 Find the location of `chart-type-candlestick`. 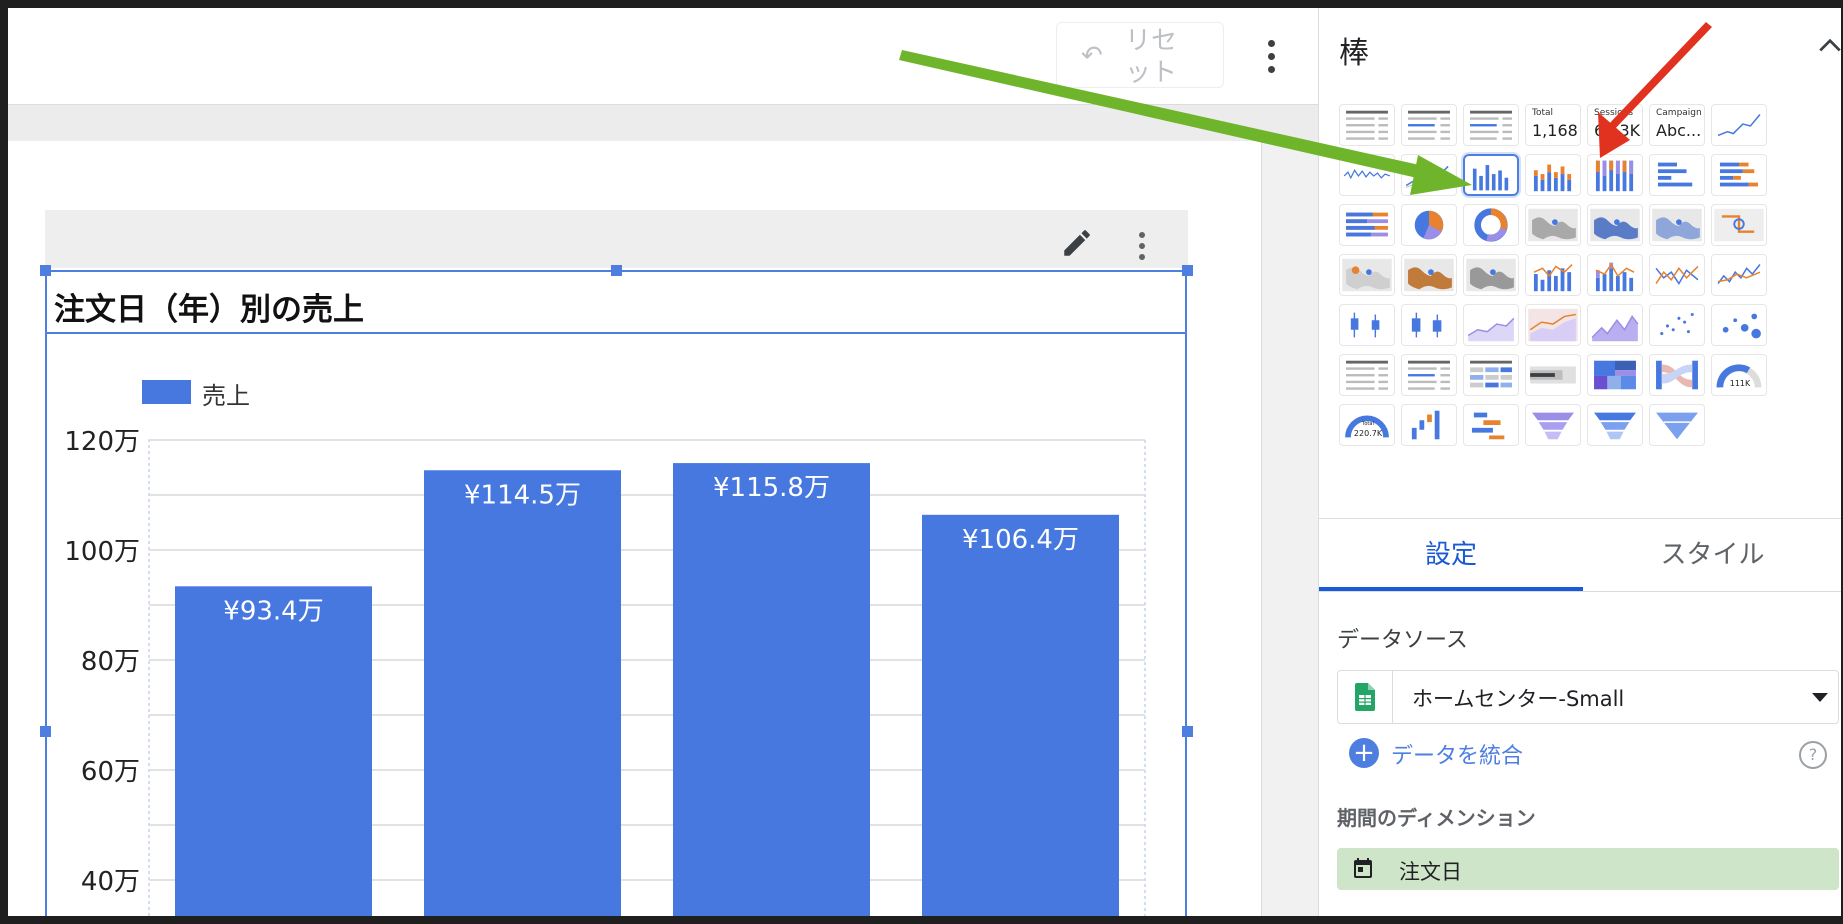

chart-type-candlestick is located at coordinates (1367, 325).